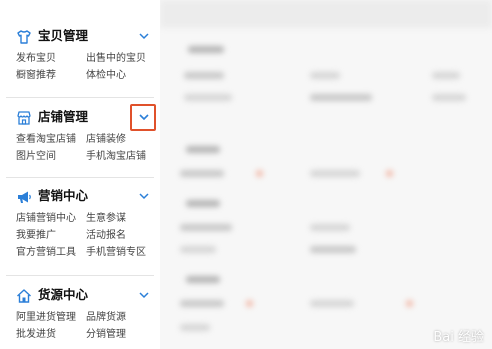 The width and height of the screenshot is (492, 349). Describe the element at coordinates (116, 156) in the screenshot. I see `link-mobile-store: 手机淘宝店铺` at that location.